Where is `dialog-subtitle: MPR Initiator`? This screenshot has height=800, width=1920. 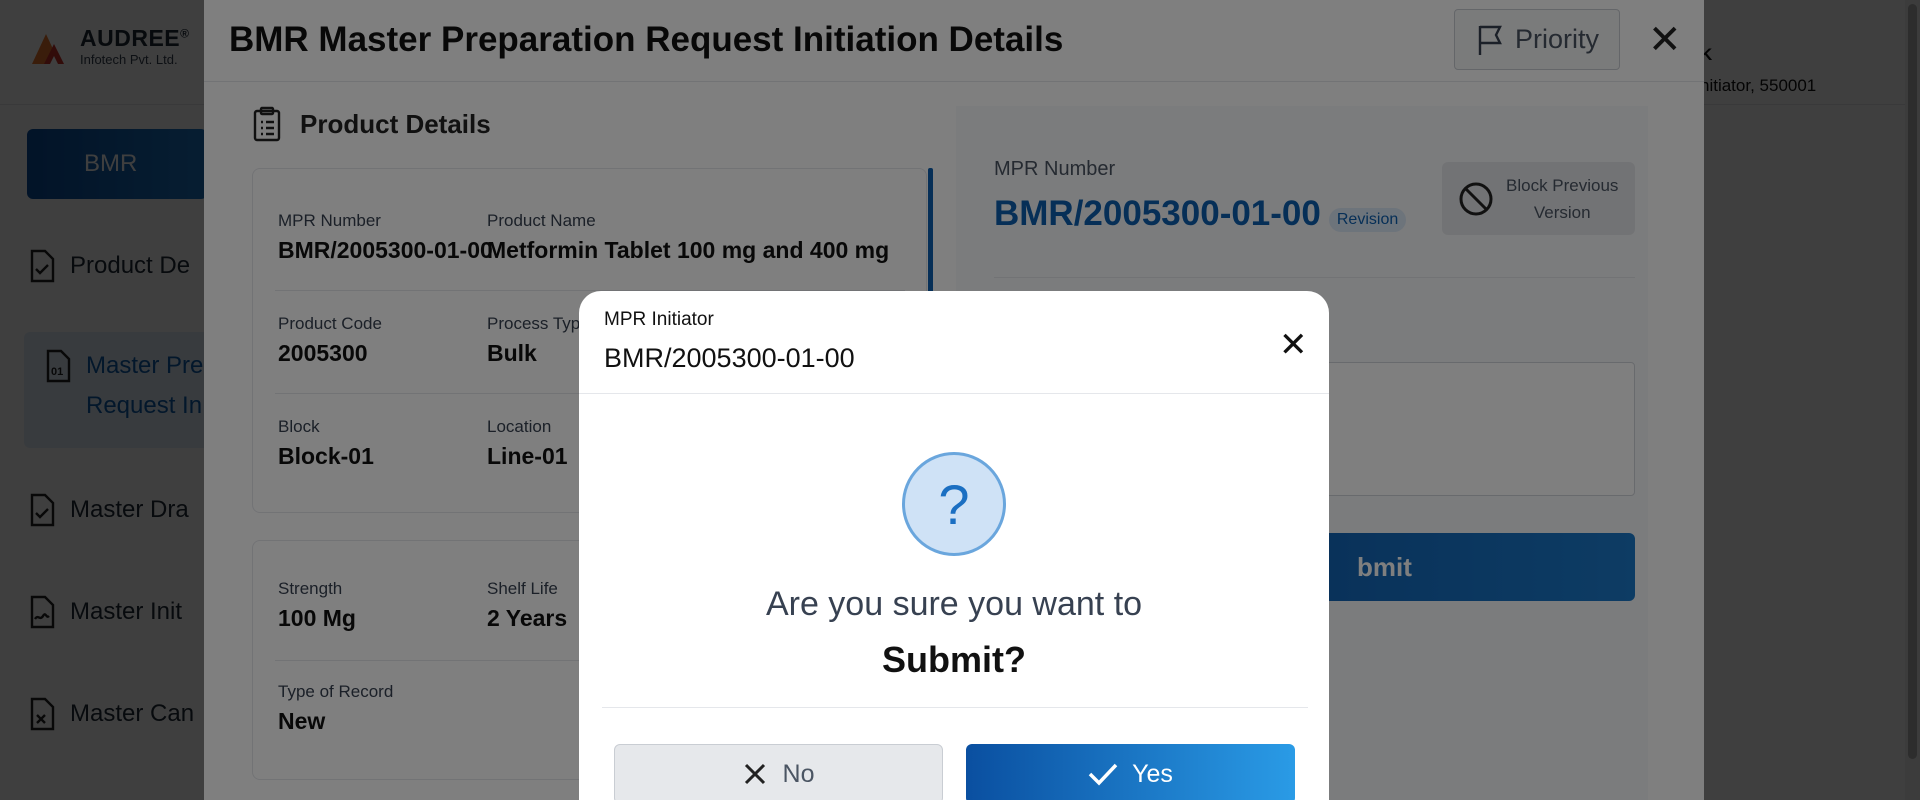 dialog-subtitle: MPR Initiator is located at coordinates (659, 319).